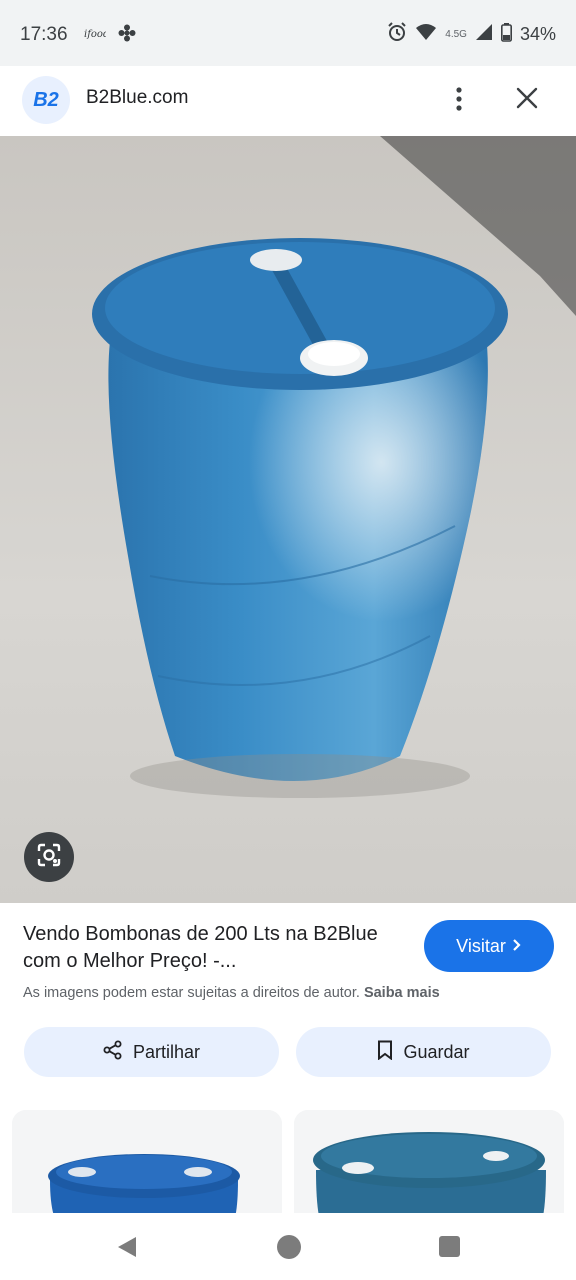 This screenshot has height=1280, width=576. Describe the element at coordinates (449, 1246) in the screenshot. I see `recents-icon` at that location.